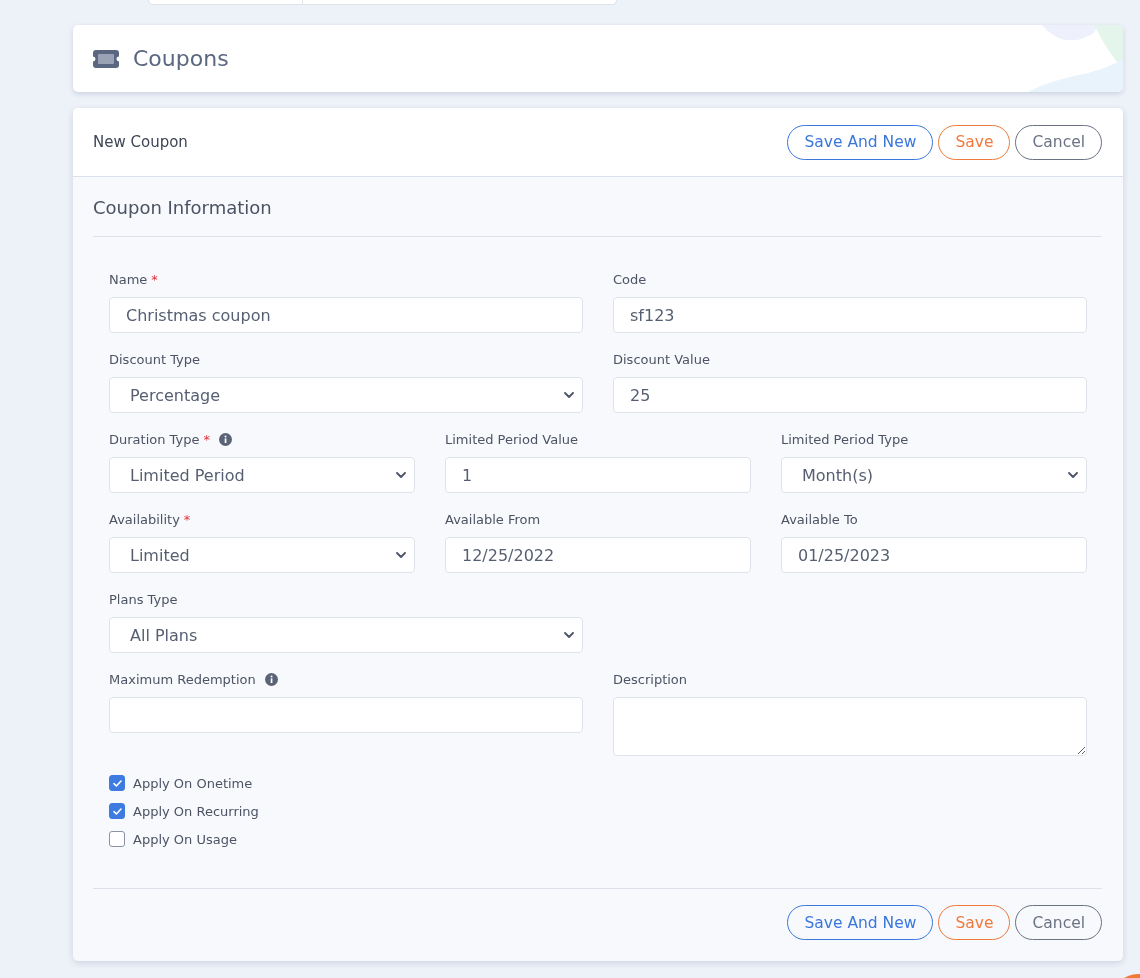  Describe the element at coordinates (346, 715) in the screenshot. I see `text-field` at that location.